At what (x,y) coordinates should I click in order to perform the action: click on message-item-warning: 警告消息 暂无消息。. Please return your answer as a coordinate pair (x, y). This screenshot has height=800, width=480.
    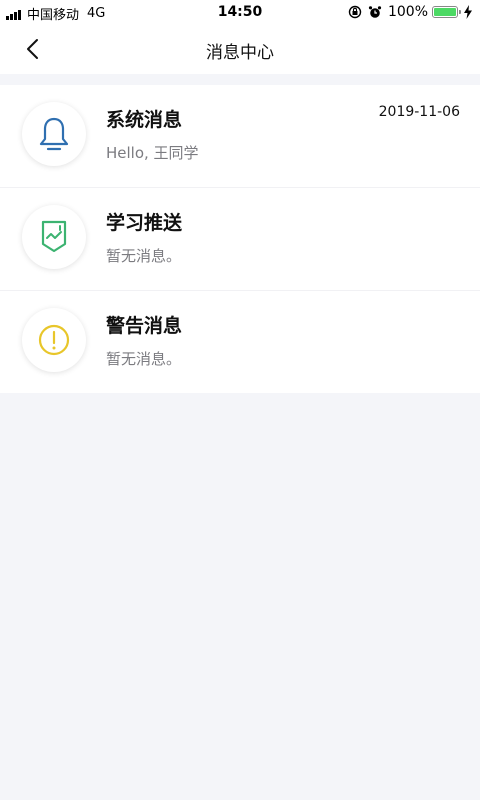
    Looking at the image, I should click on (240, 342).